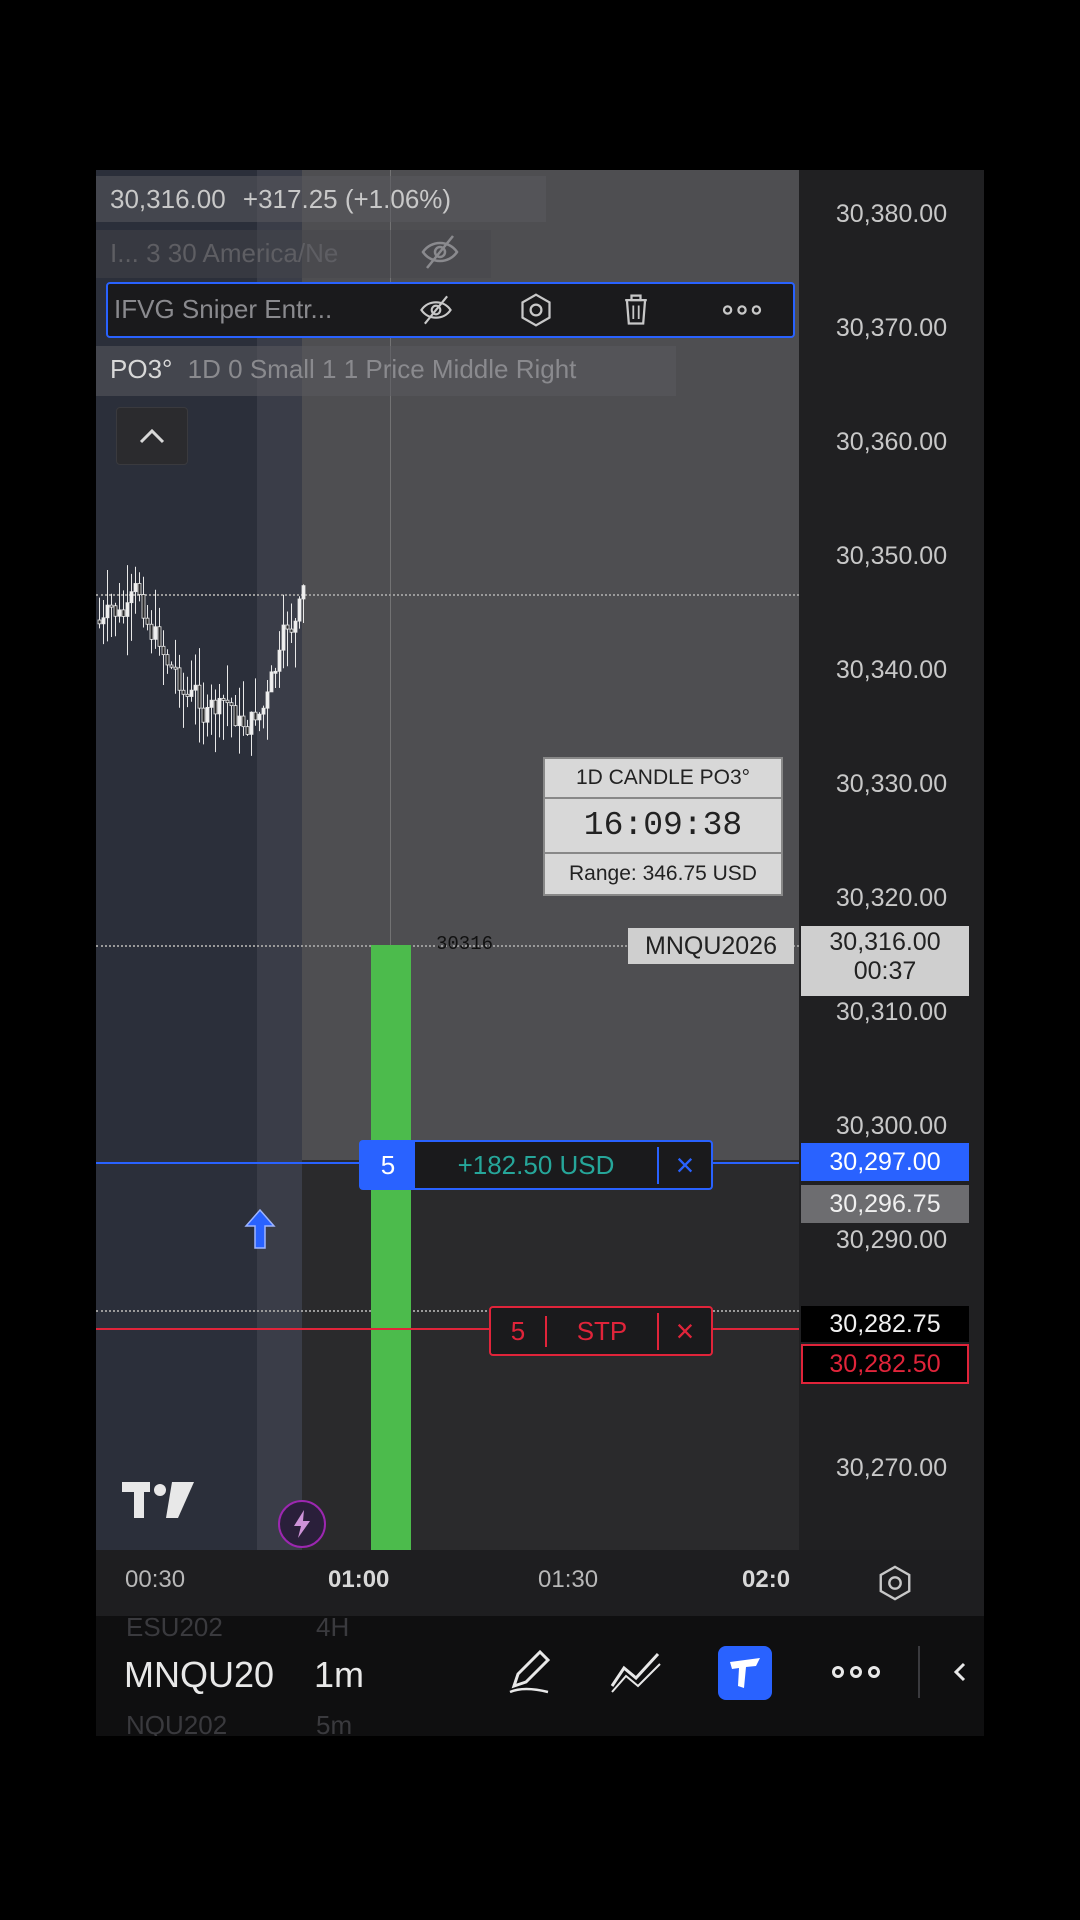 The image size is (1080, 1920). Describe the element at coordinates (766, 1579) in the screenshot. I see `time-label: 02:0` at that location.